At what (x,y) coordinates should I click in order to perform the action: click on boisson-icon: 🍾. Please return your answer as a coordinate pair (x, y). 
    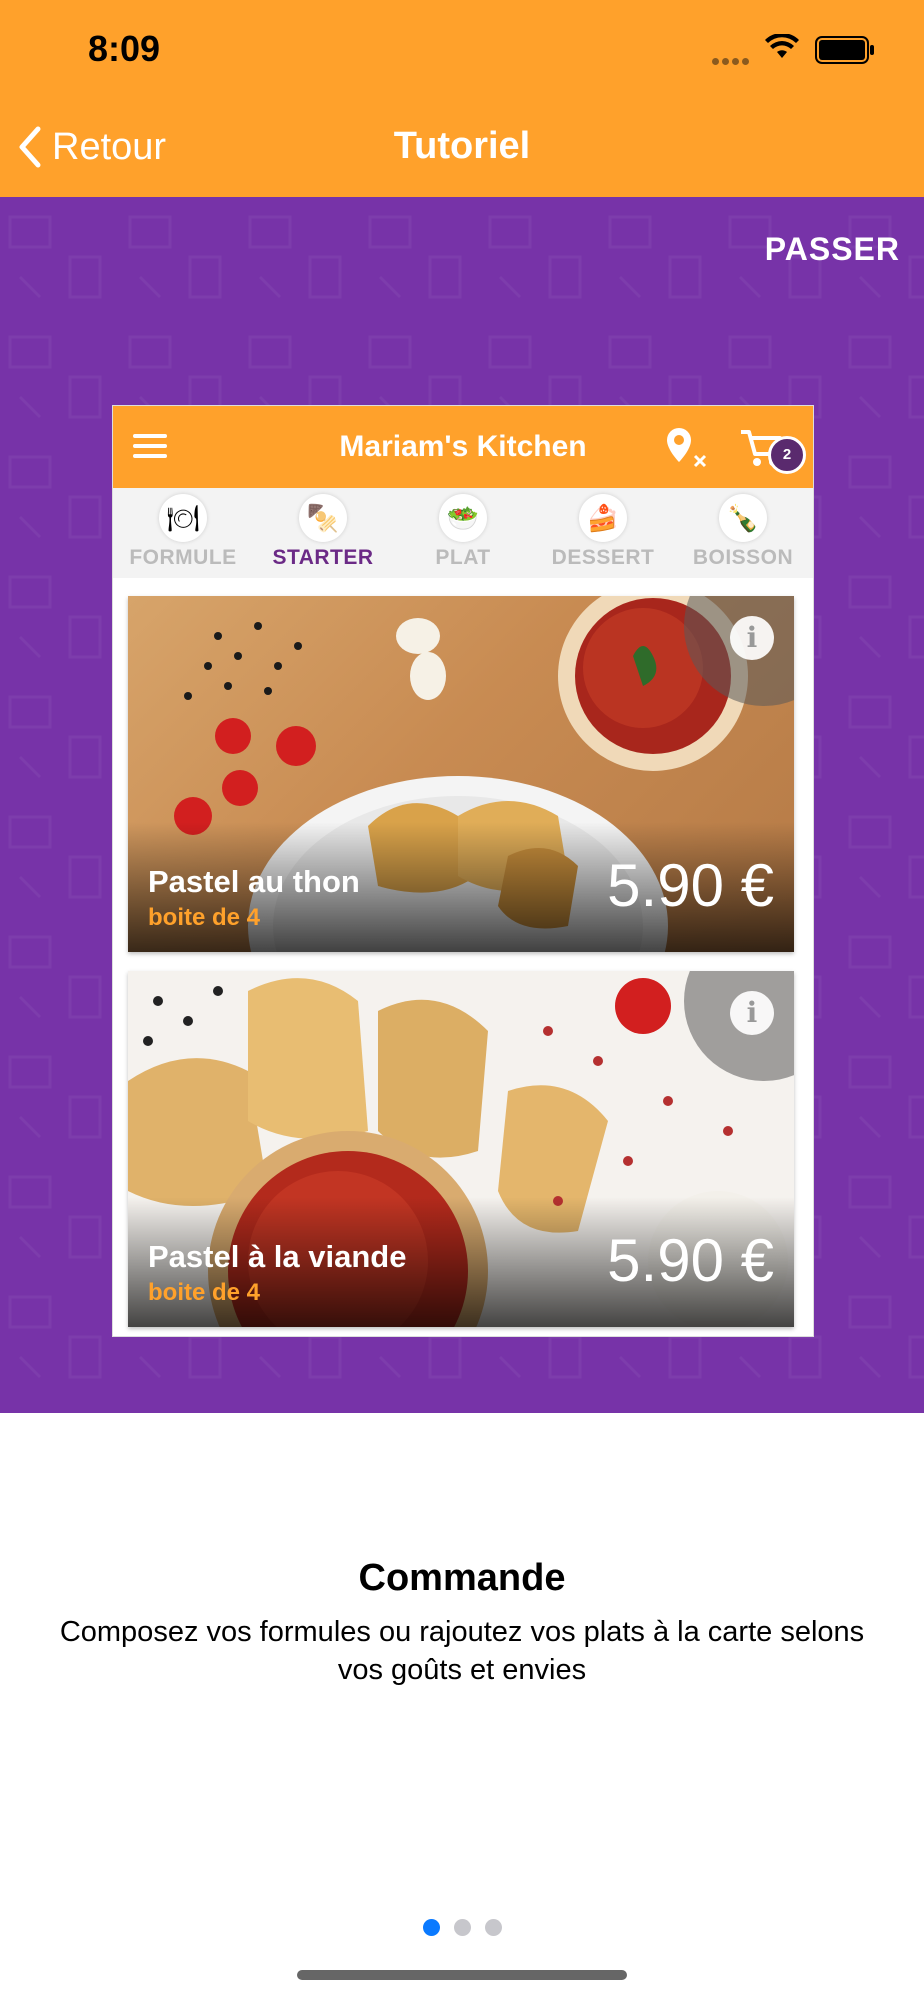
    Looking at the image, I should click on (743, 518).